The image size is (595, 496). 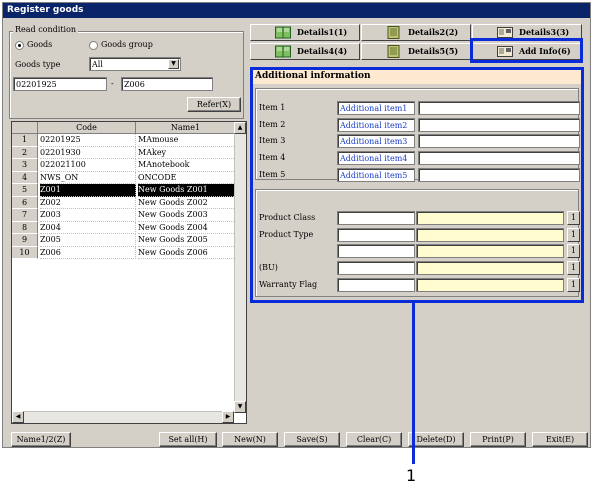 I want to click on cell-code: 022021100, so click(x=88, y=165).